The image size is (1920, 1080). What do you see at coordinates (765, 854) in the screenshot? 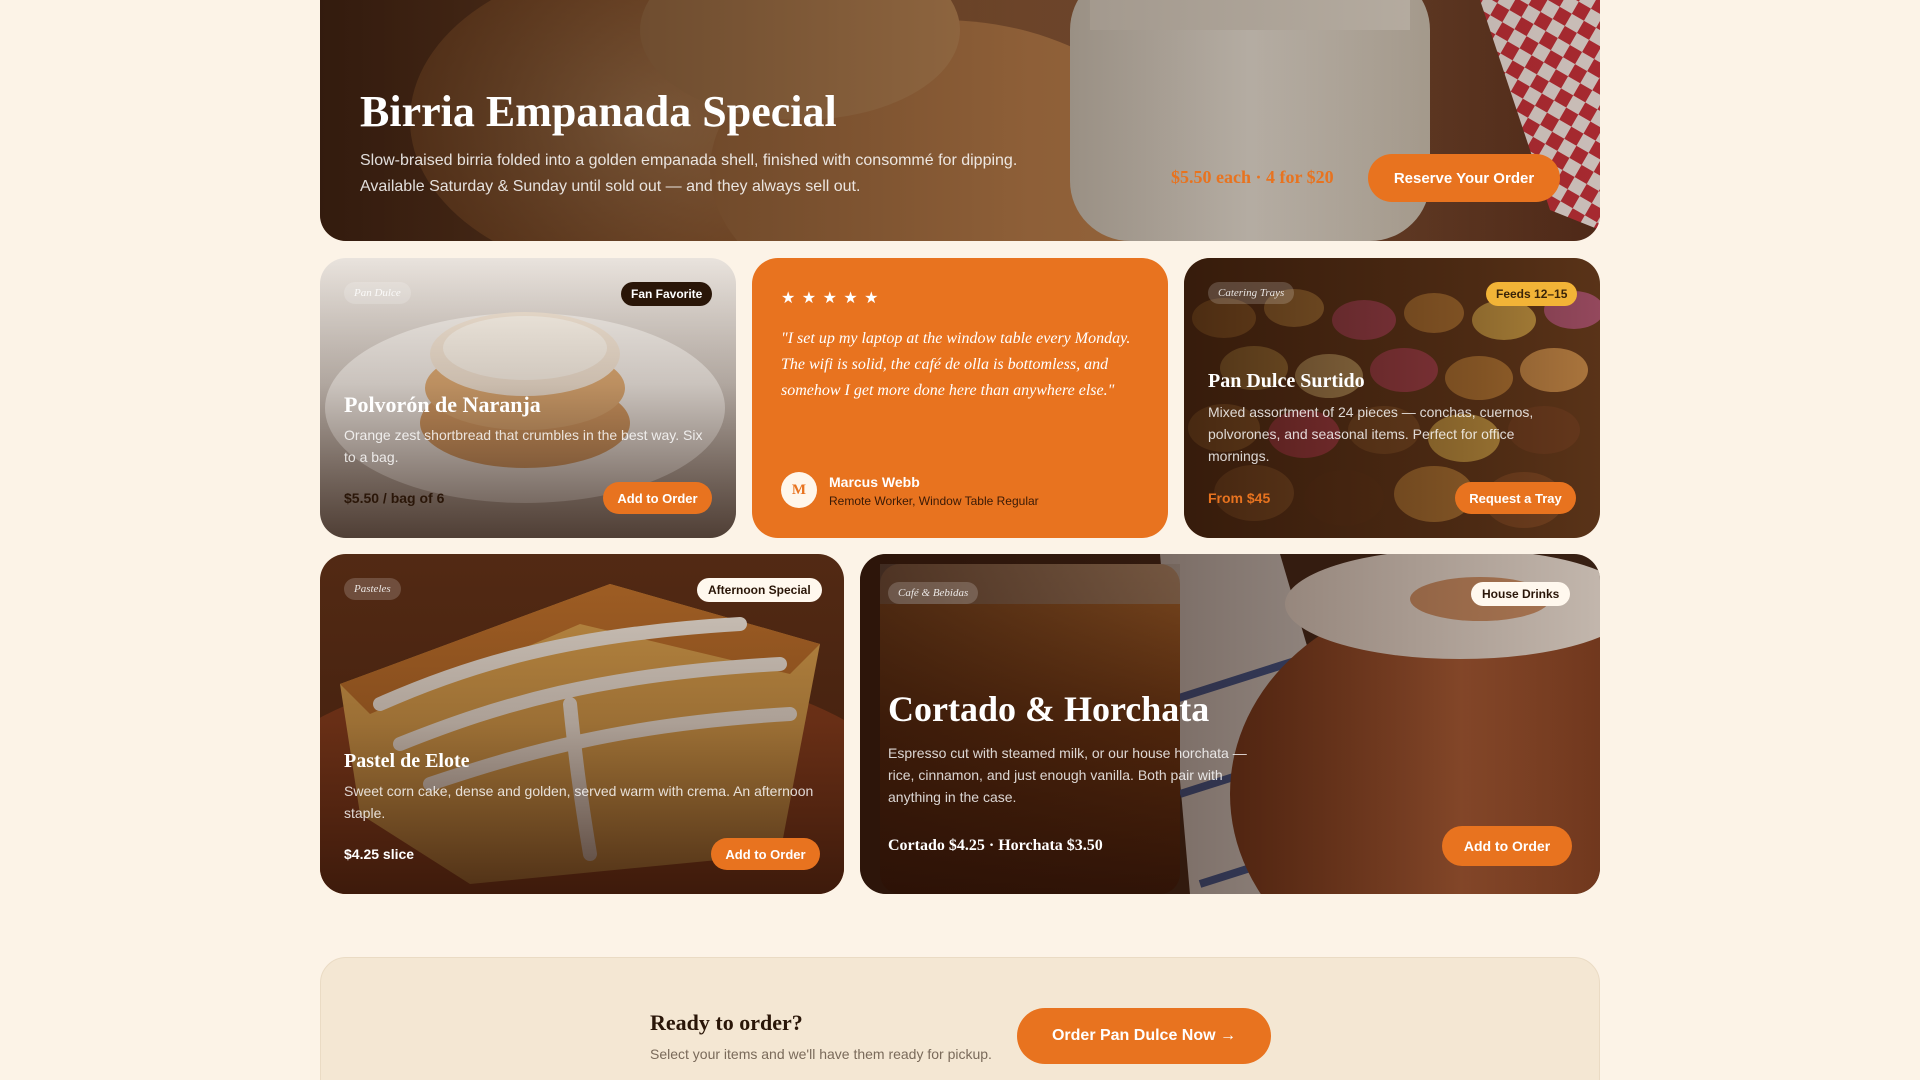
I see `elote-add-button: Add to Order` at bounding box center [765, 854].